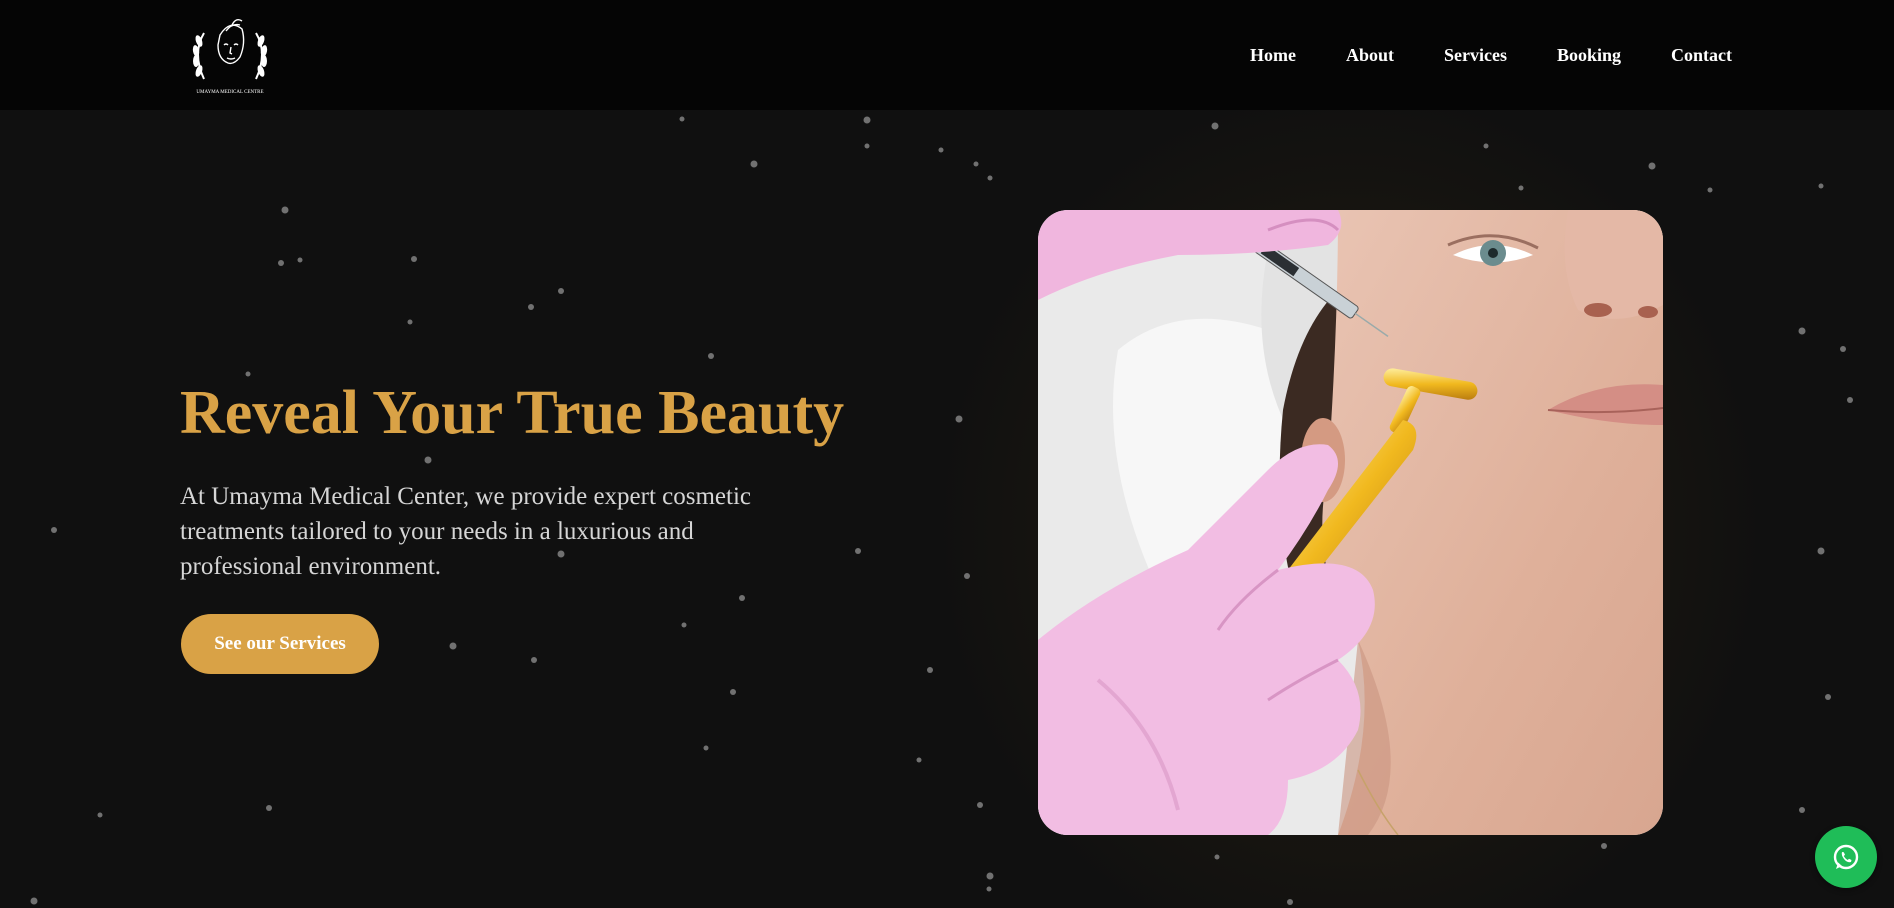  Describe the element at coordinates (1701, 55) in the screenshot. I see `nav-contact: Contact` at that location.